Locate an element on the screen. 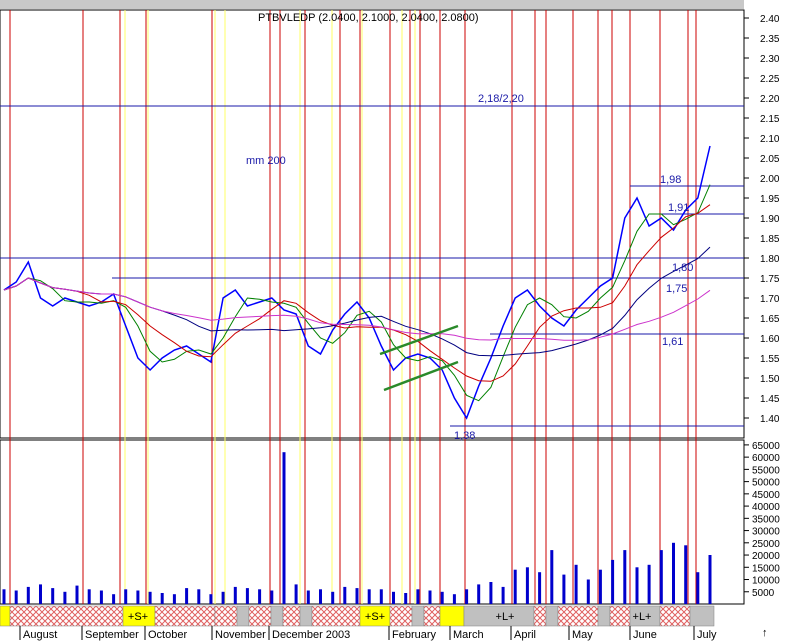 The image size is (790, 642). price-tick-label: 1.75 is located at coordinates (770, 279).